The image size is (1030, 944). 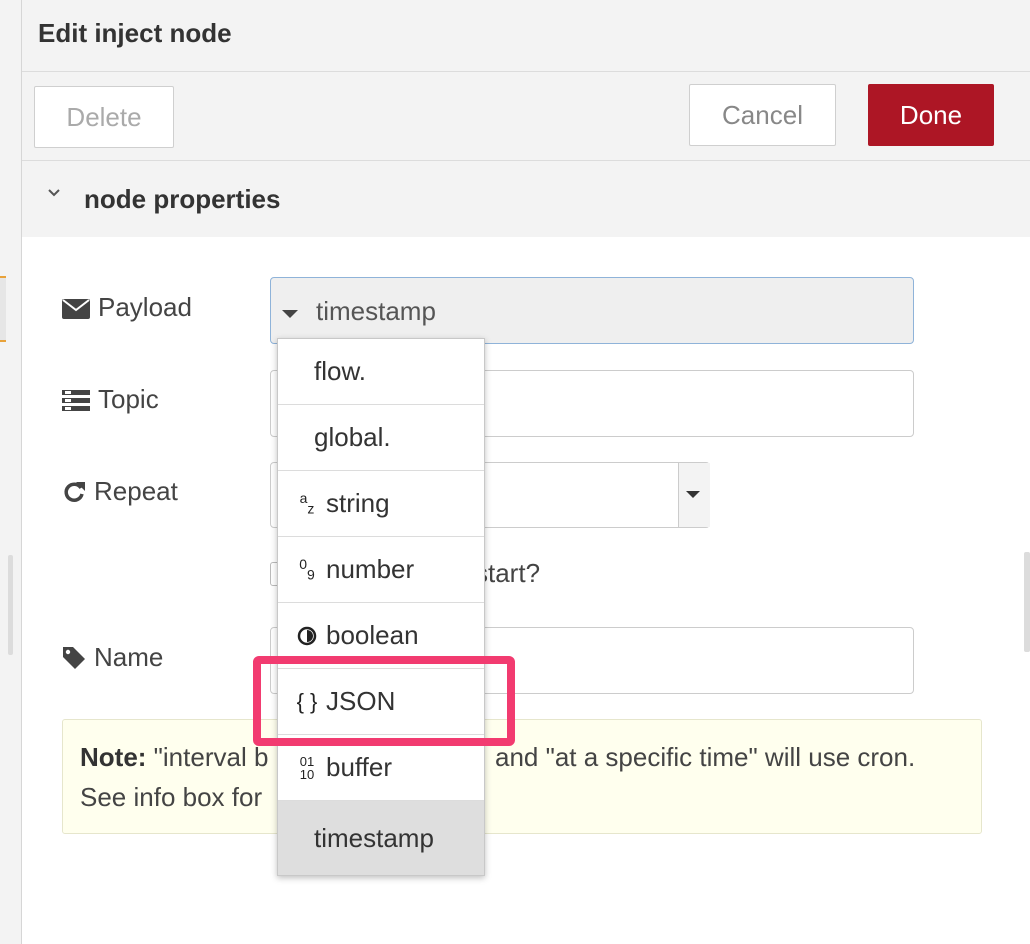 I want to click on 09-icon: 09, so click(x=307, y=569).